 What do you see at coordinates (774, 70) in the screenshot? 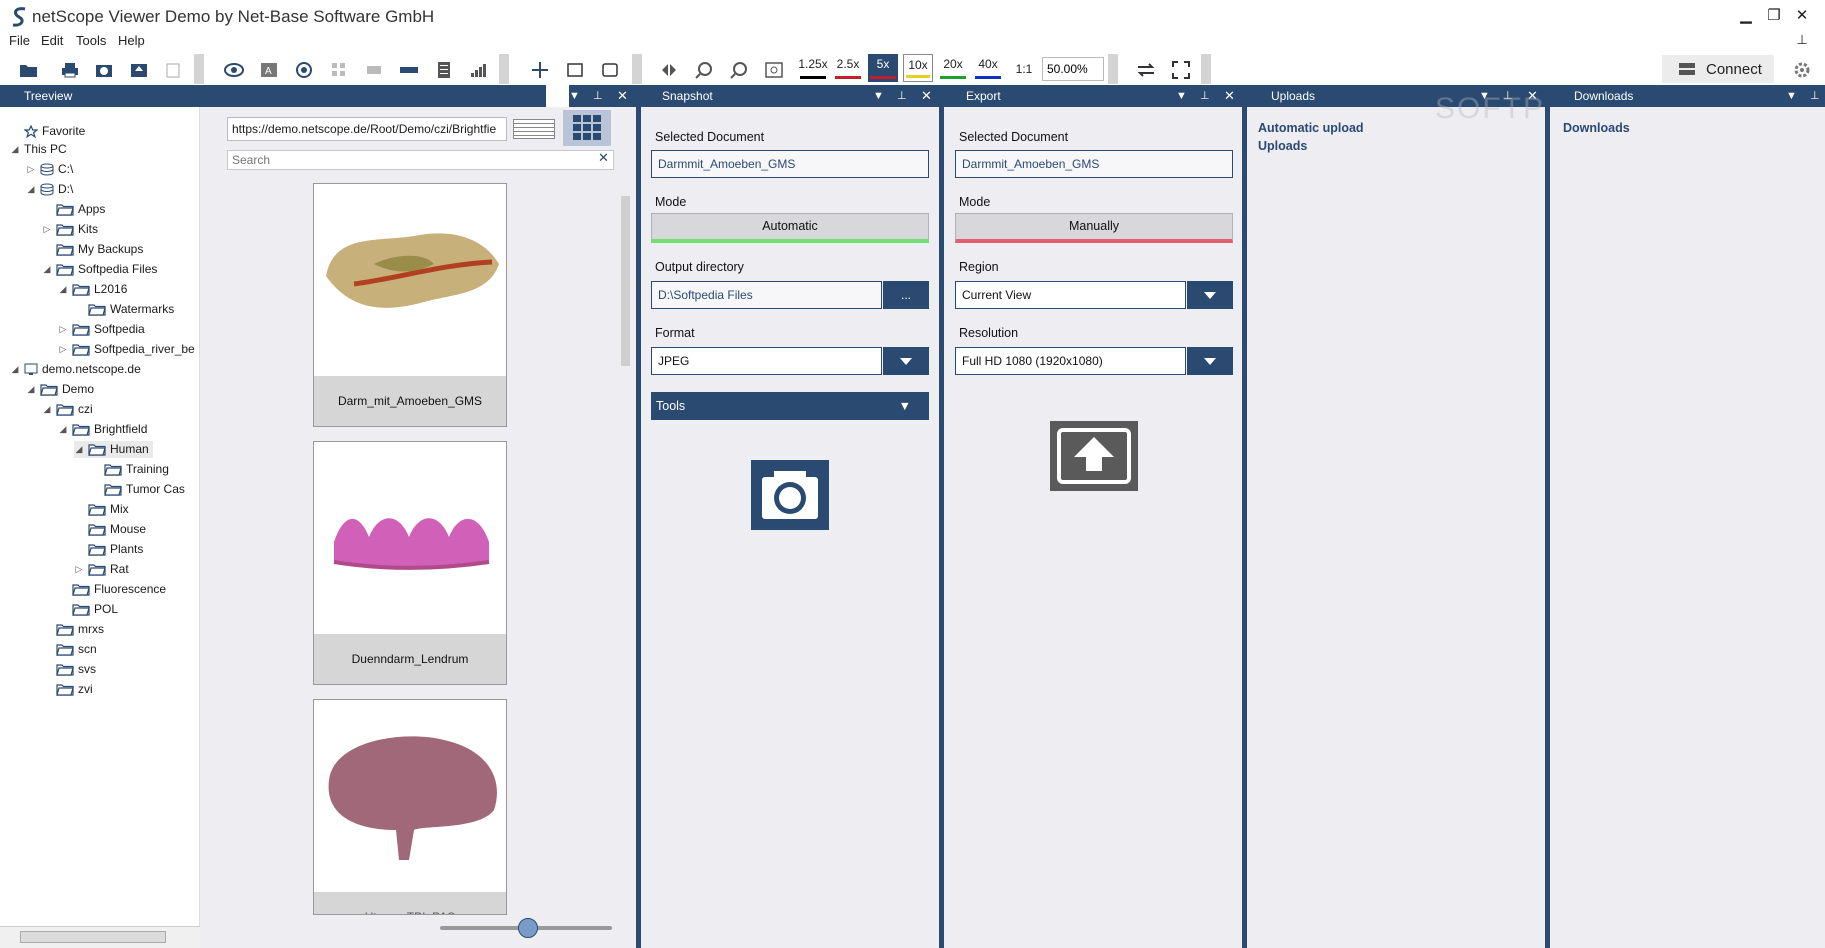
I see `fit-view-icon` at bounding box center [774, 70].